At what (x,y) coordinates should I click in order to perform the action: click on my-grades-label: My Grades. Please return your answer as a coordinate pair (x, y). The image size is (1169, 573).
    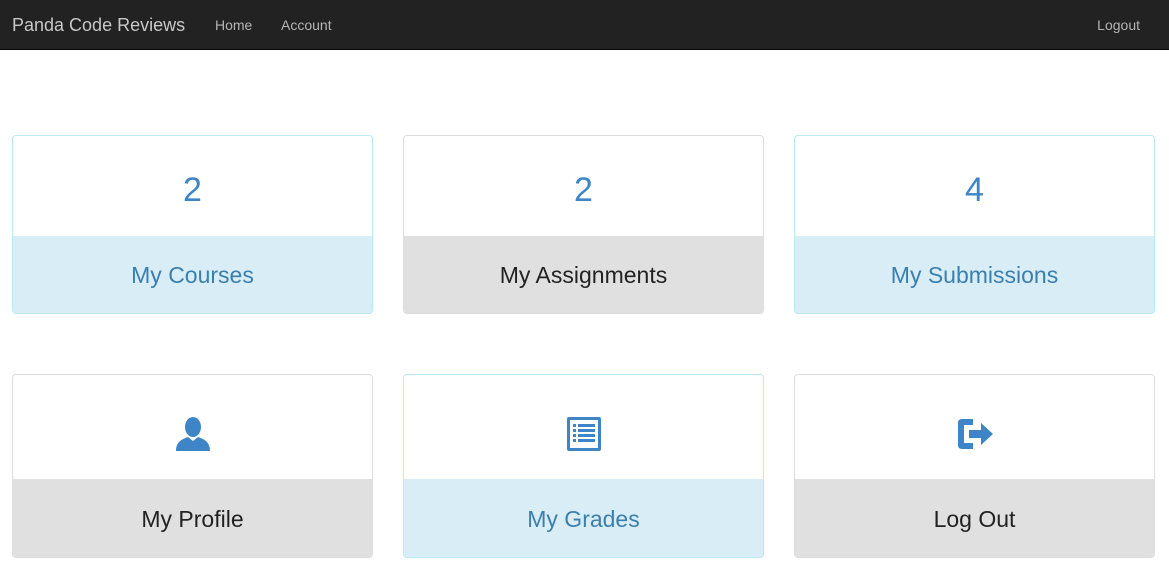
    Looking at the image, I should click on (583, 518).